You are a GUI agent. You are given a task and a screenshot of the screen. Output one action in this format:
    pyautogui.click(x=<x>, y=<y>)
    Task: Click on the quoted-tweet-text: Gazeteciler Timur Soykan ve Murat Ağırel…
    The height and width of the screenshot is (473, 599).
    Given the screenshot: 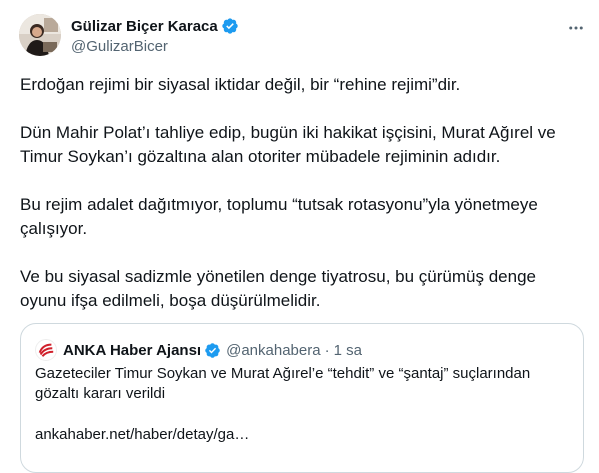 What is the action you would take?
    pyautogui.click(x=283, y=383)
    